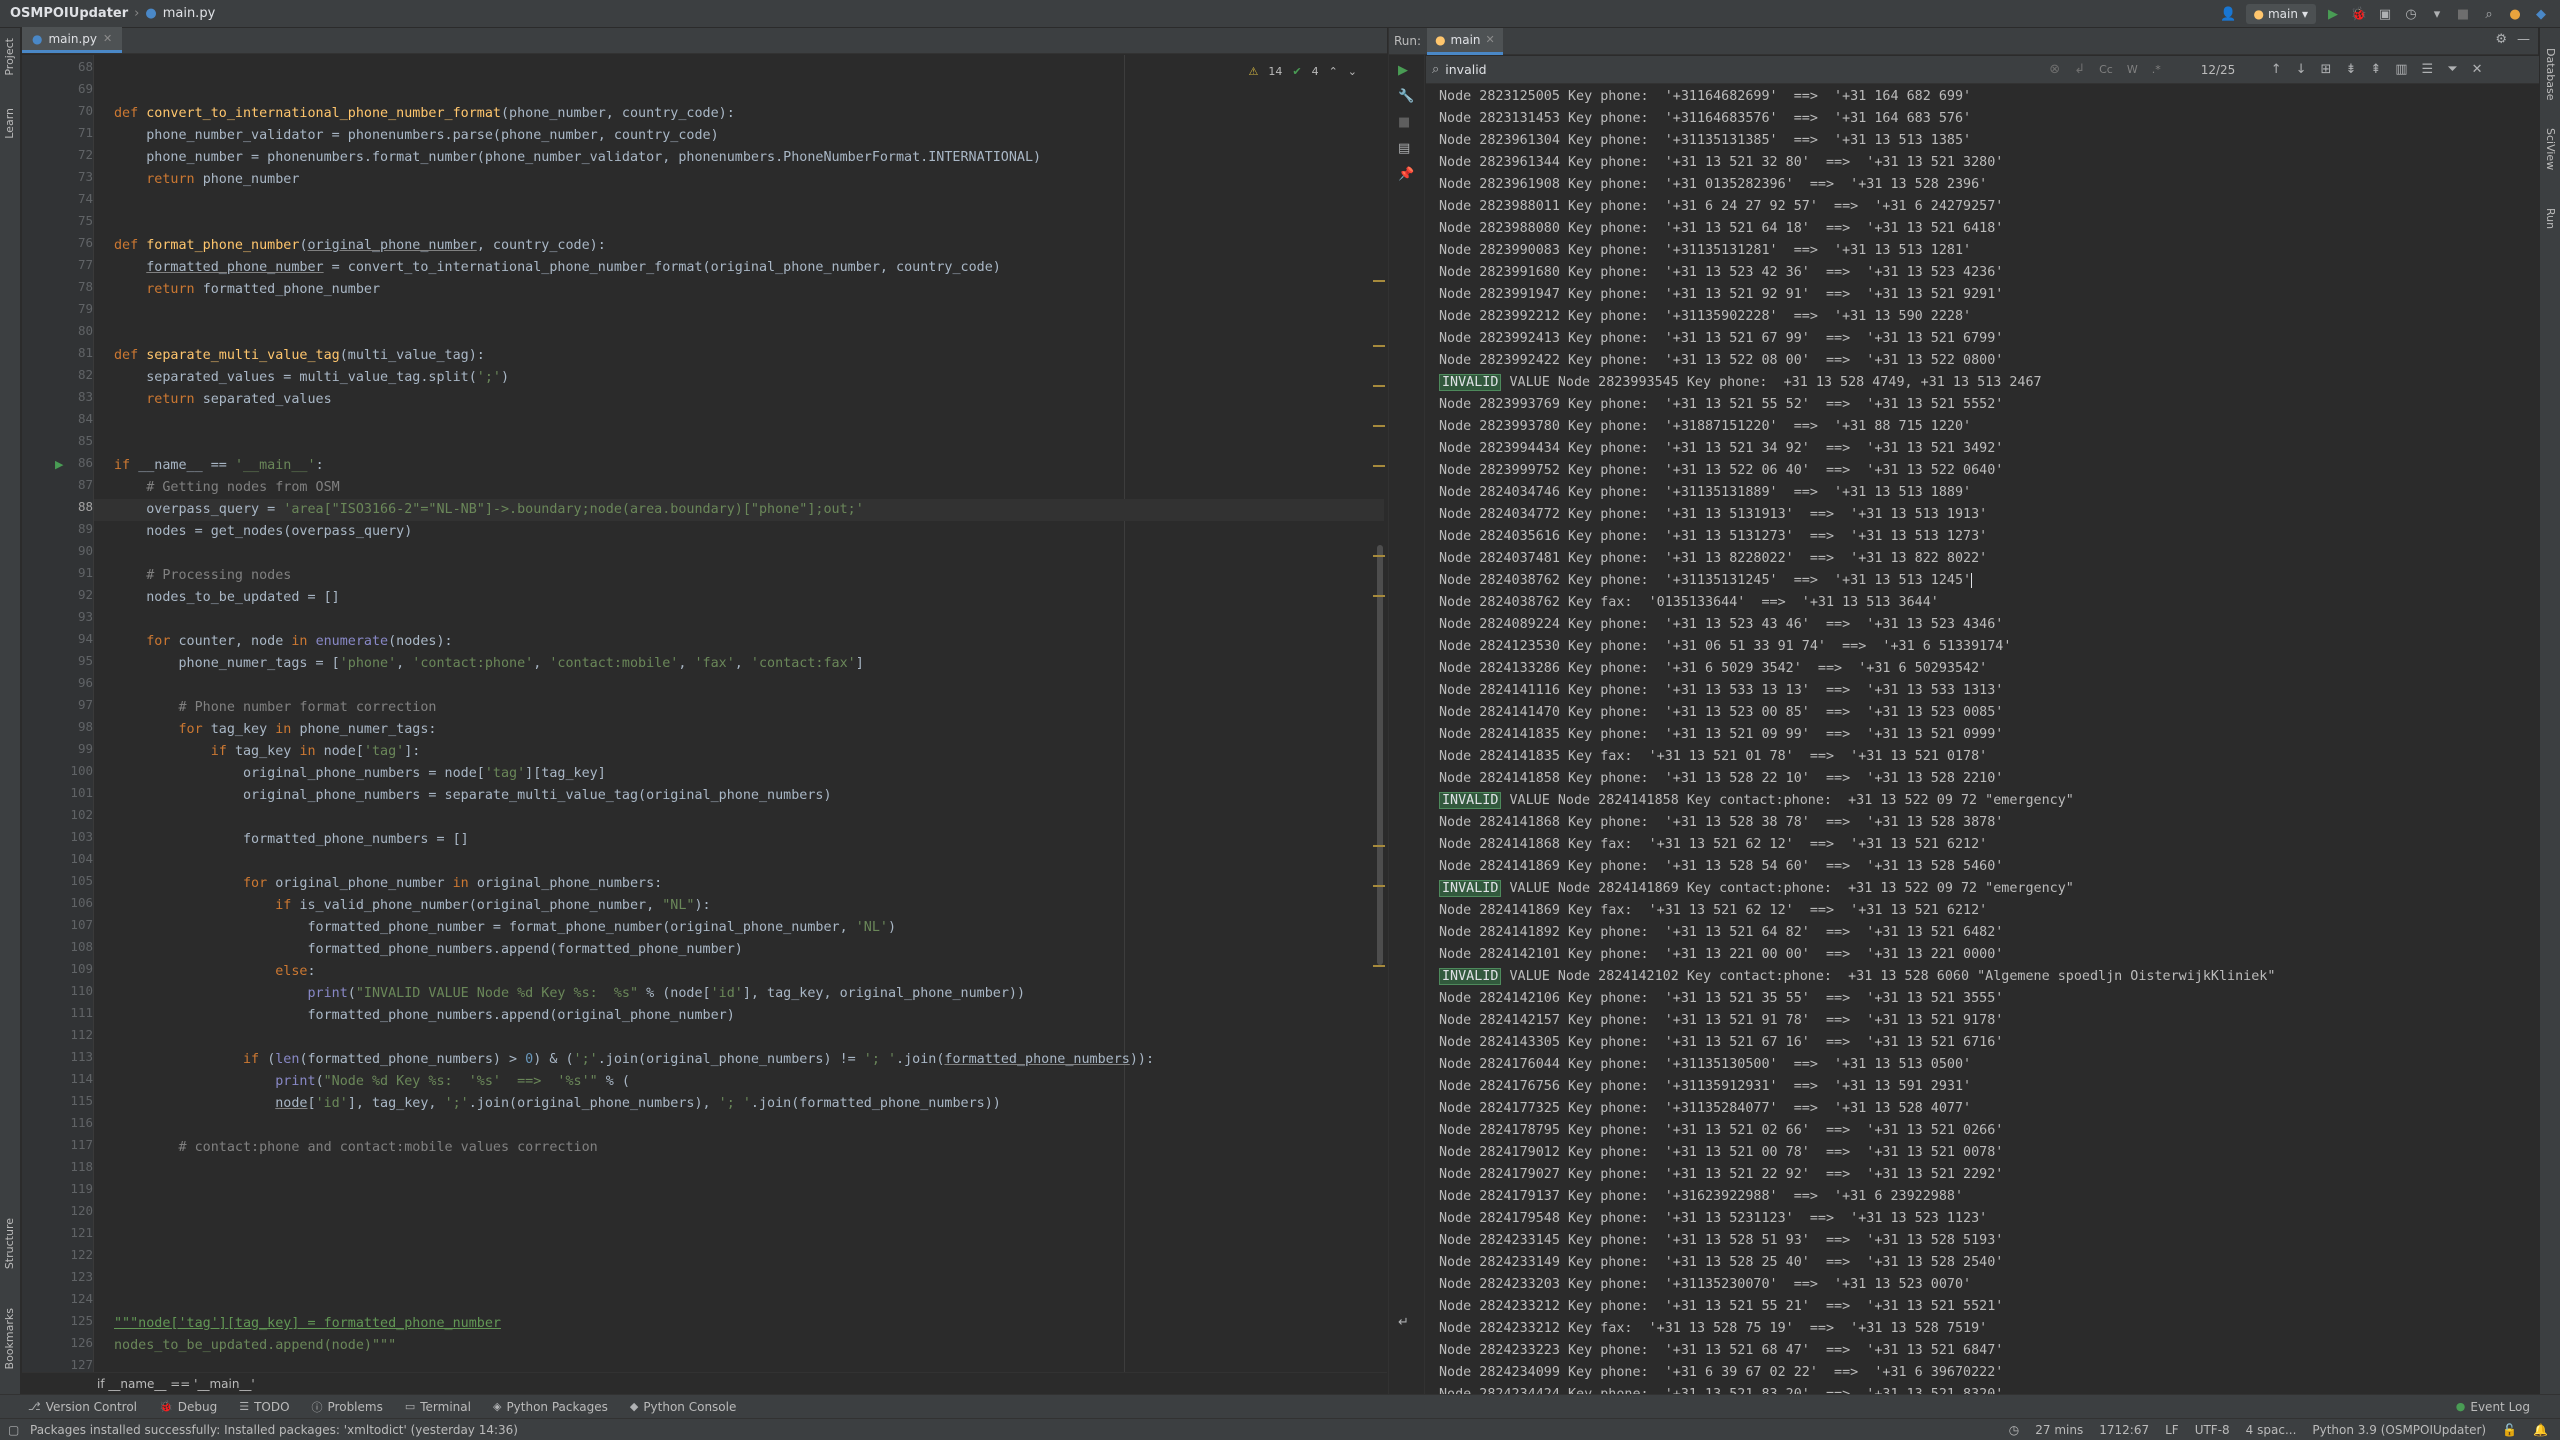 The height and width of the screenshot is (1440, 2560). Describe the element at coordinates (9, 57) in the screenshot. I see `project-tool-button: Project` at that location.